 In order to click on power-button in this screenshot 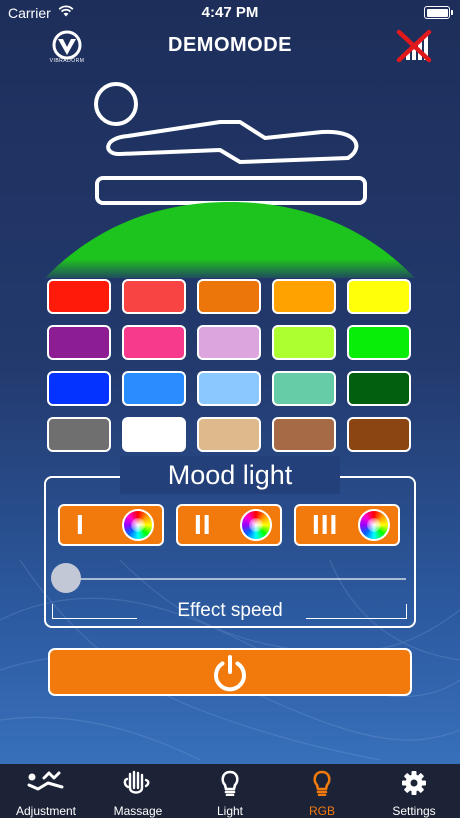, I will do `click(230, 672)`.